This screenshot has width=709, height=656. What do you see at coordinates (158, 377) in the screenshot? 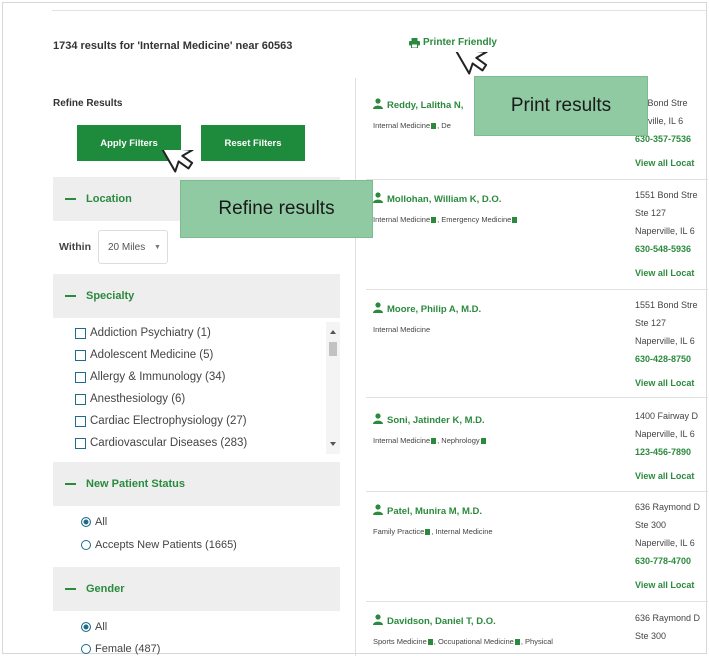
I see `specialty-label: Allergy & Immunology (34)` at bounding box center [158, 377].